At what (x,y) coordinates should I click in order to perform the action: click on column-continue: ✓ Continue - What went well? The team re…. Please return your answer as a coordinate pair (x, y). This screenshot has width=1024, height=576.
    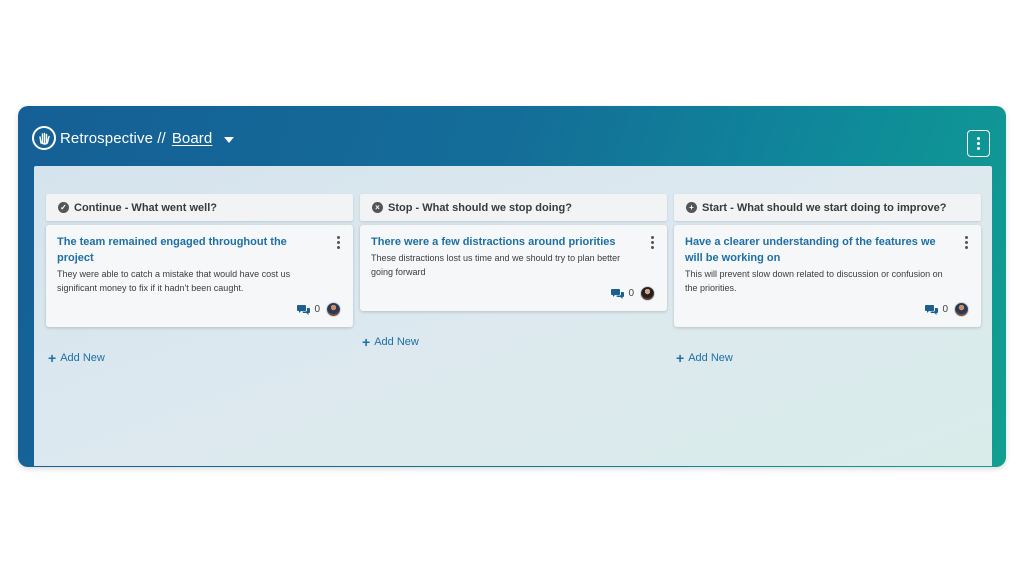
    Looking at the image, I should click on (199, 280).